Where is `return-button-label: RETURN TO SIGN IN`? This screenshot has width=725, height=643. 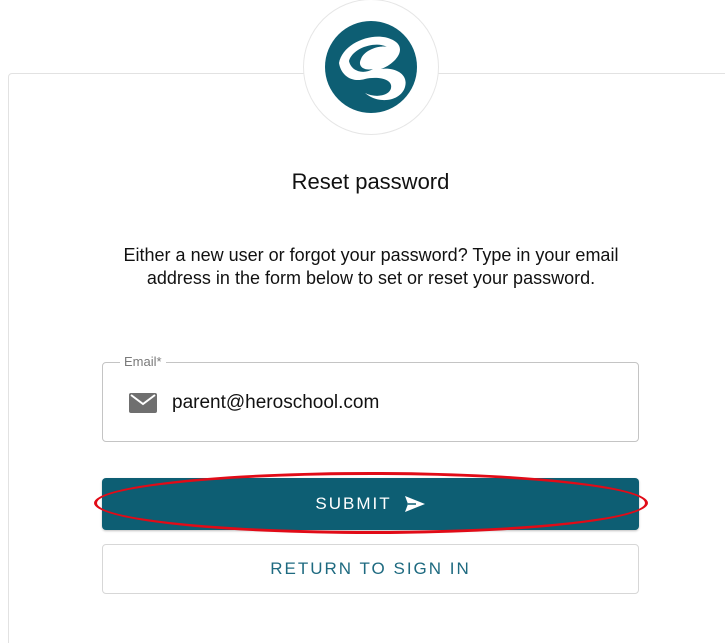
return-button-label: RETURN TO SIGN IN is located at coordinates (370, 568).